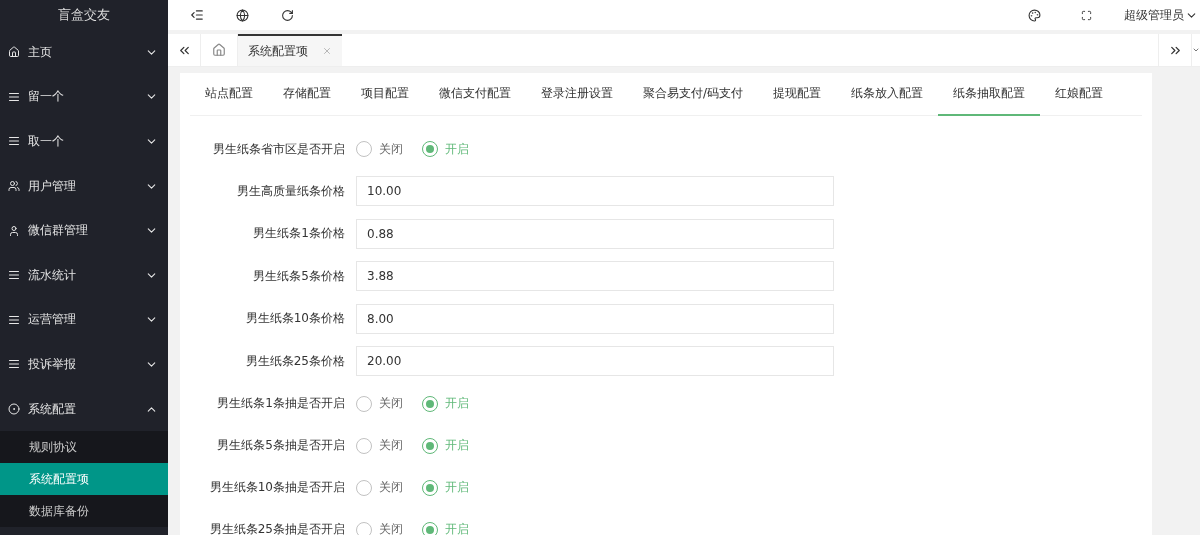 This screenshot has height=535, width=1200. I want to click on sidebar-item: 运营管理, so click(84, 320).